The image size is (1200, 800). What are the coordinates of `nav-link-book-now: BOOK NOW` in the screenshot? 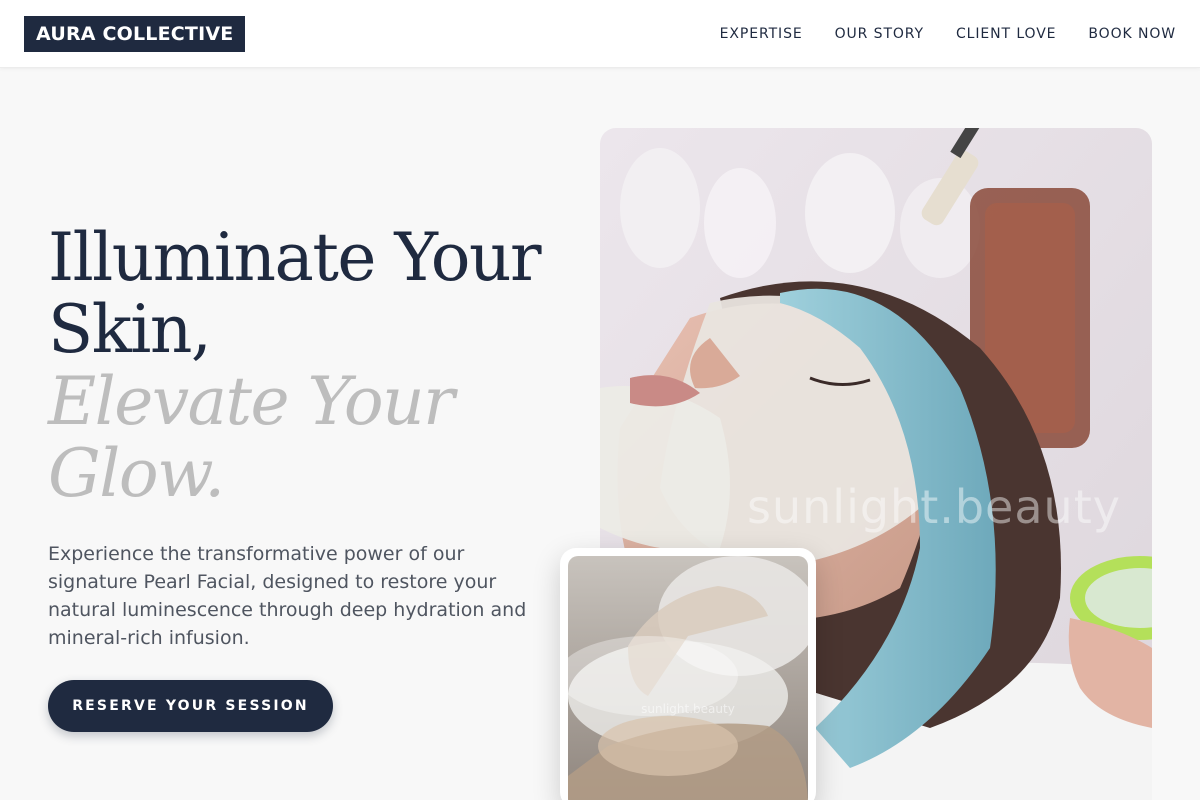 It's located at (1132, 34).